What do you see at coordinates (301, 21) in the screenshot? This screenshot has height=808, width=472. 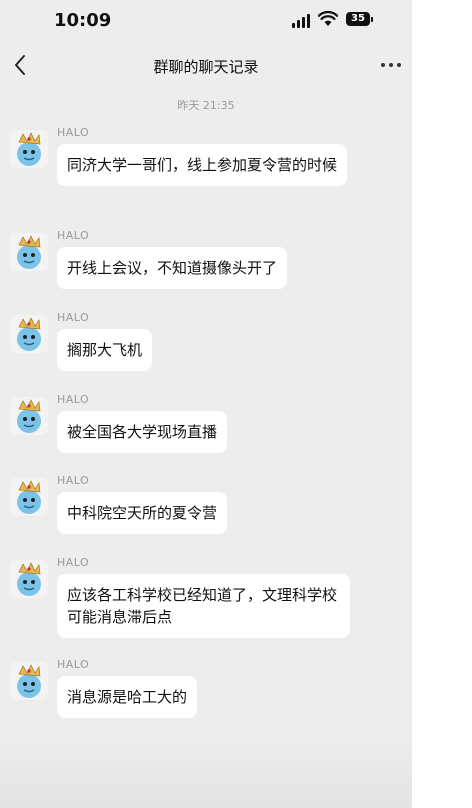 I see `signal-icon` at bounding box center [301, 21].